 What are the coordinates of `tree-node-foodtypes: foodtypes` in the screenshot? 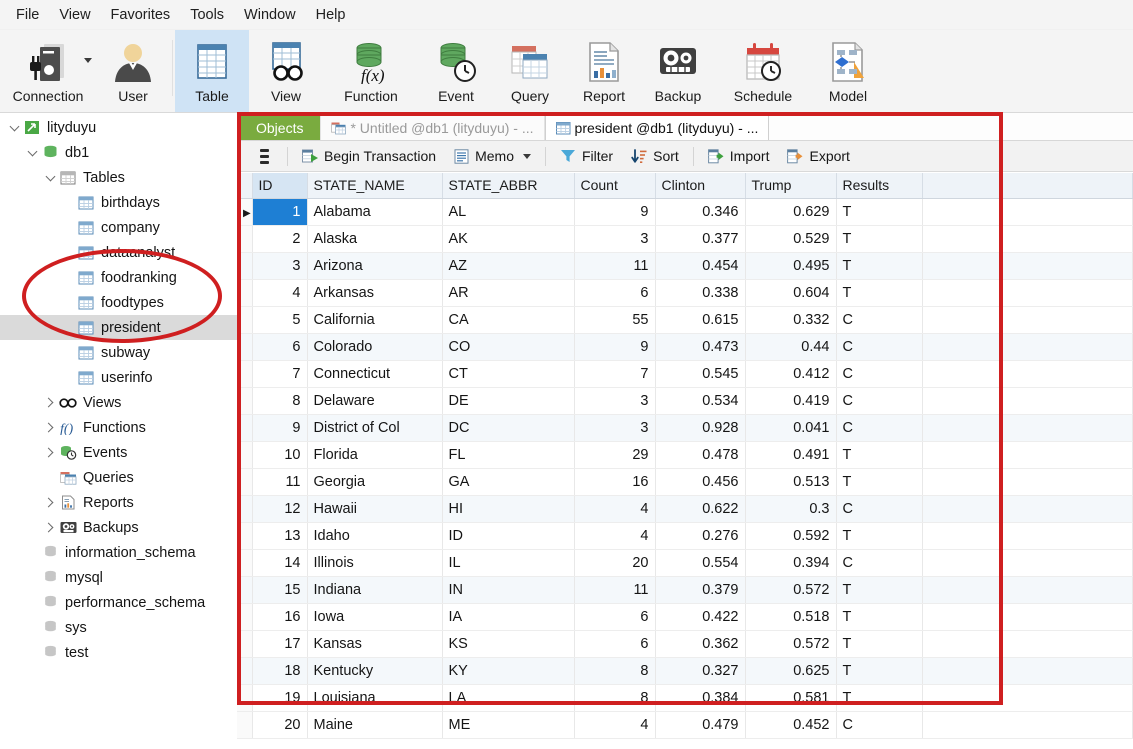 It's located at (118, 302).